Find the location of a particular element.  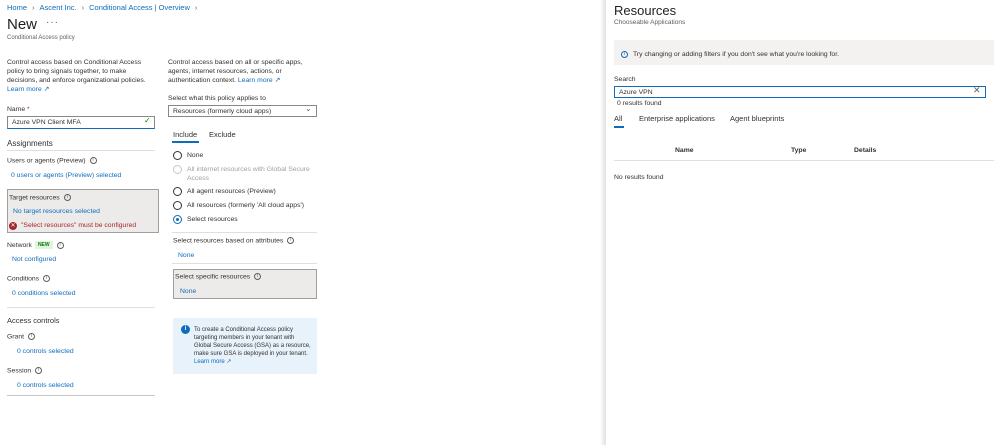

session-label: Session i is located at coordinates (25, 371).